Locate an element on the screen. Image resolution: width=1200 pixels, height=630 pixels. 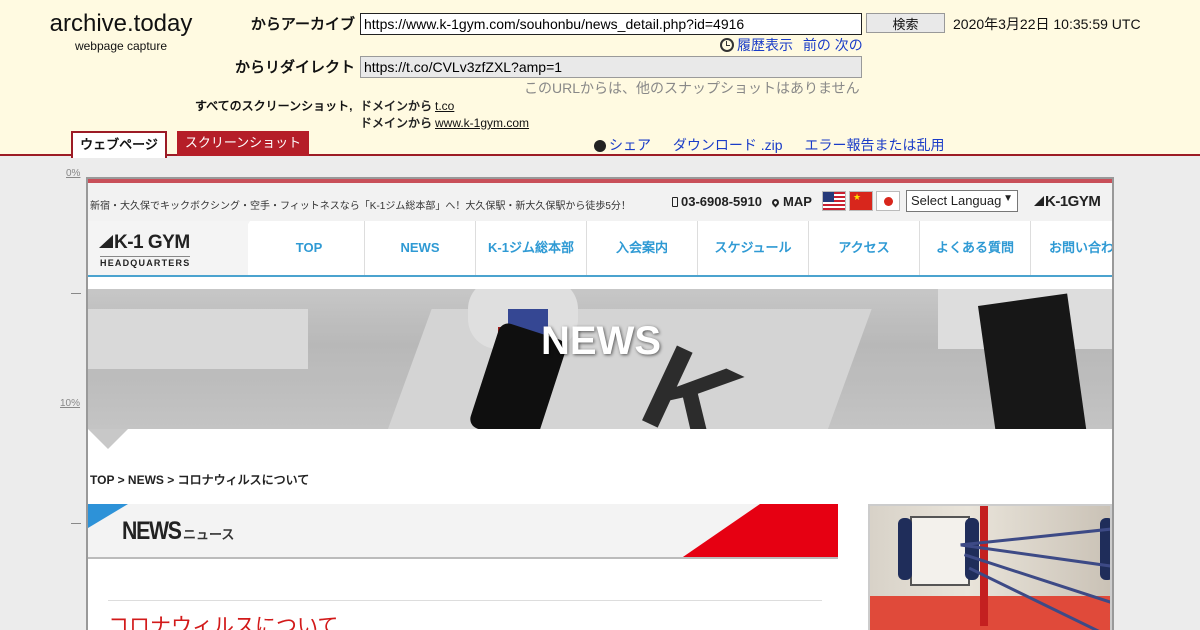
nav-contact: お問い合わせ is located at coordinates (1071, 248).